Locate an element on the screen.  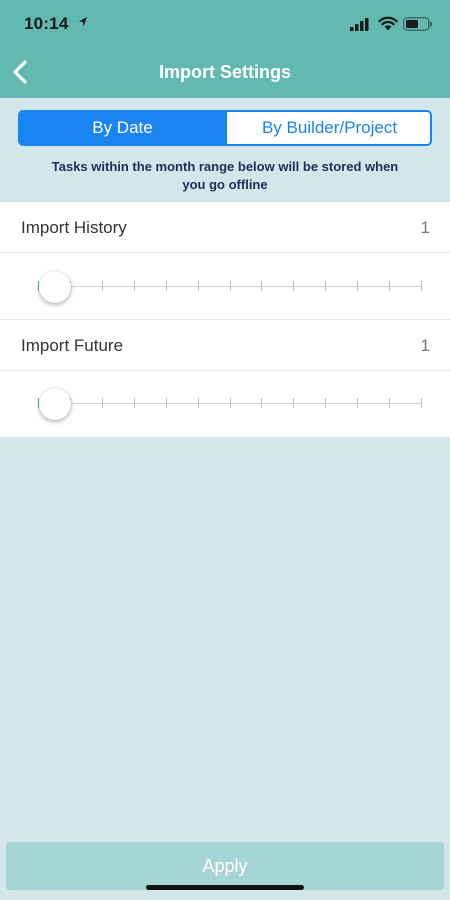
segment-by-builder-project: By Builder/Project is located at coordinates (327, 128).